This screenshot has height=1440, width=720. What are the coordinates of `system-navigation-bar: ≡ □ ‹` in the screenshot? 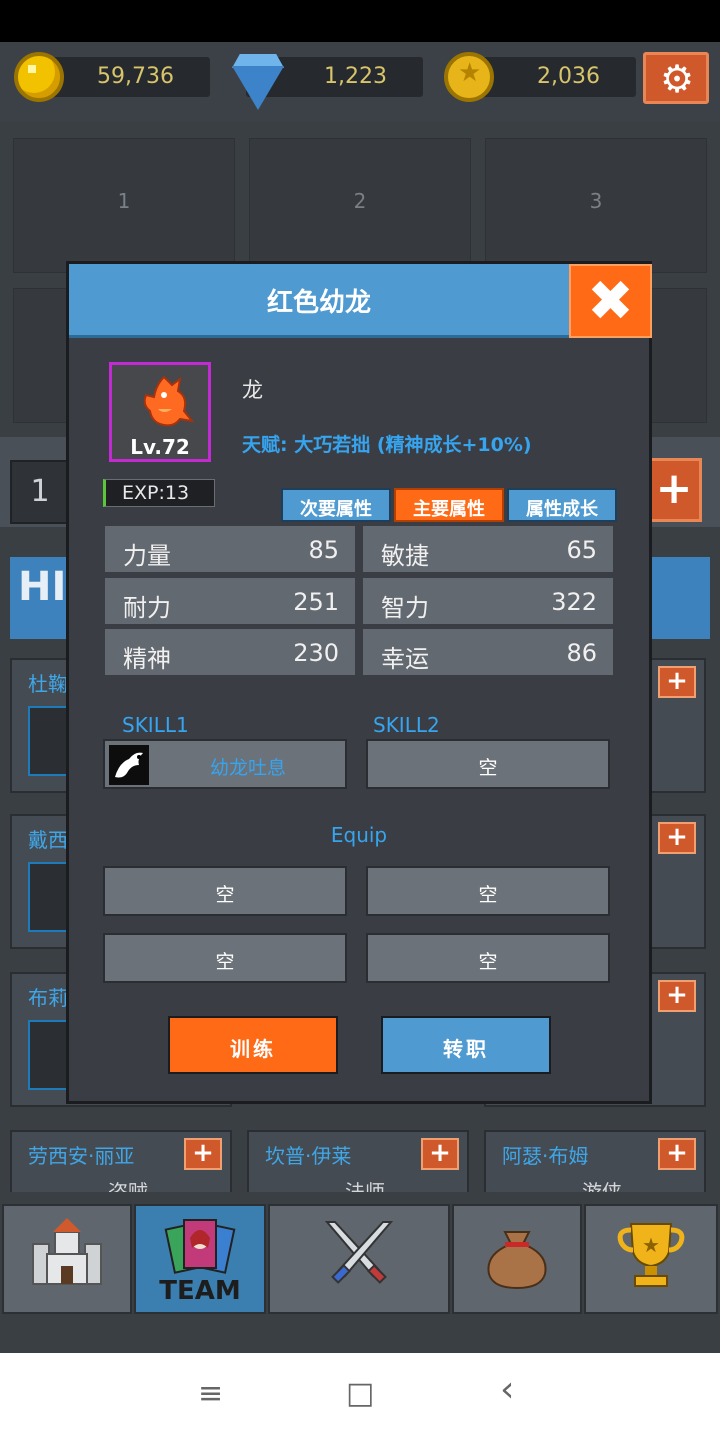 It's located at (360, 1396).